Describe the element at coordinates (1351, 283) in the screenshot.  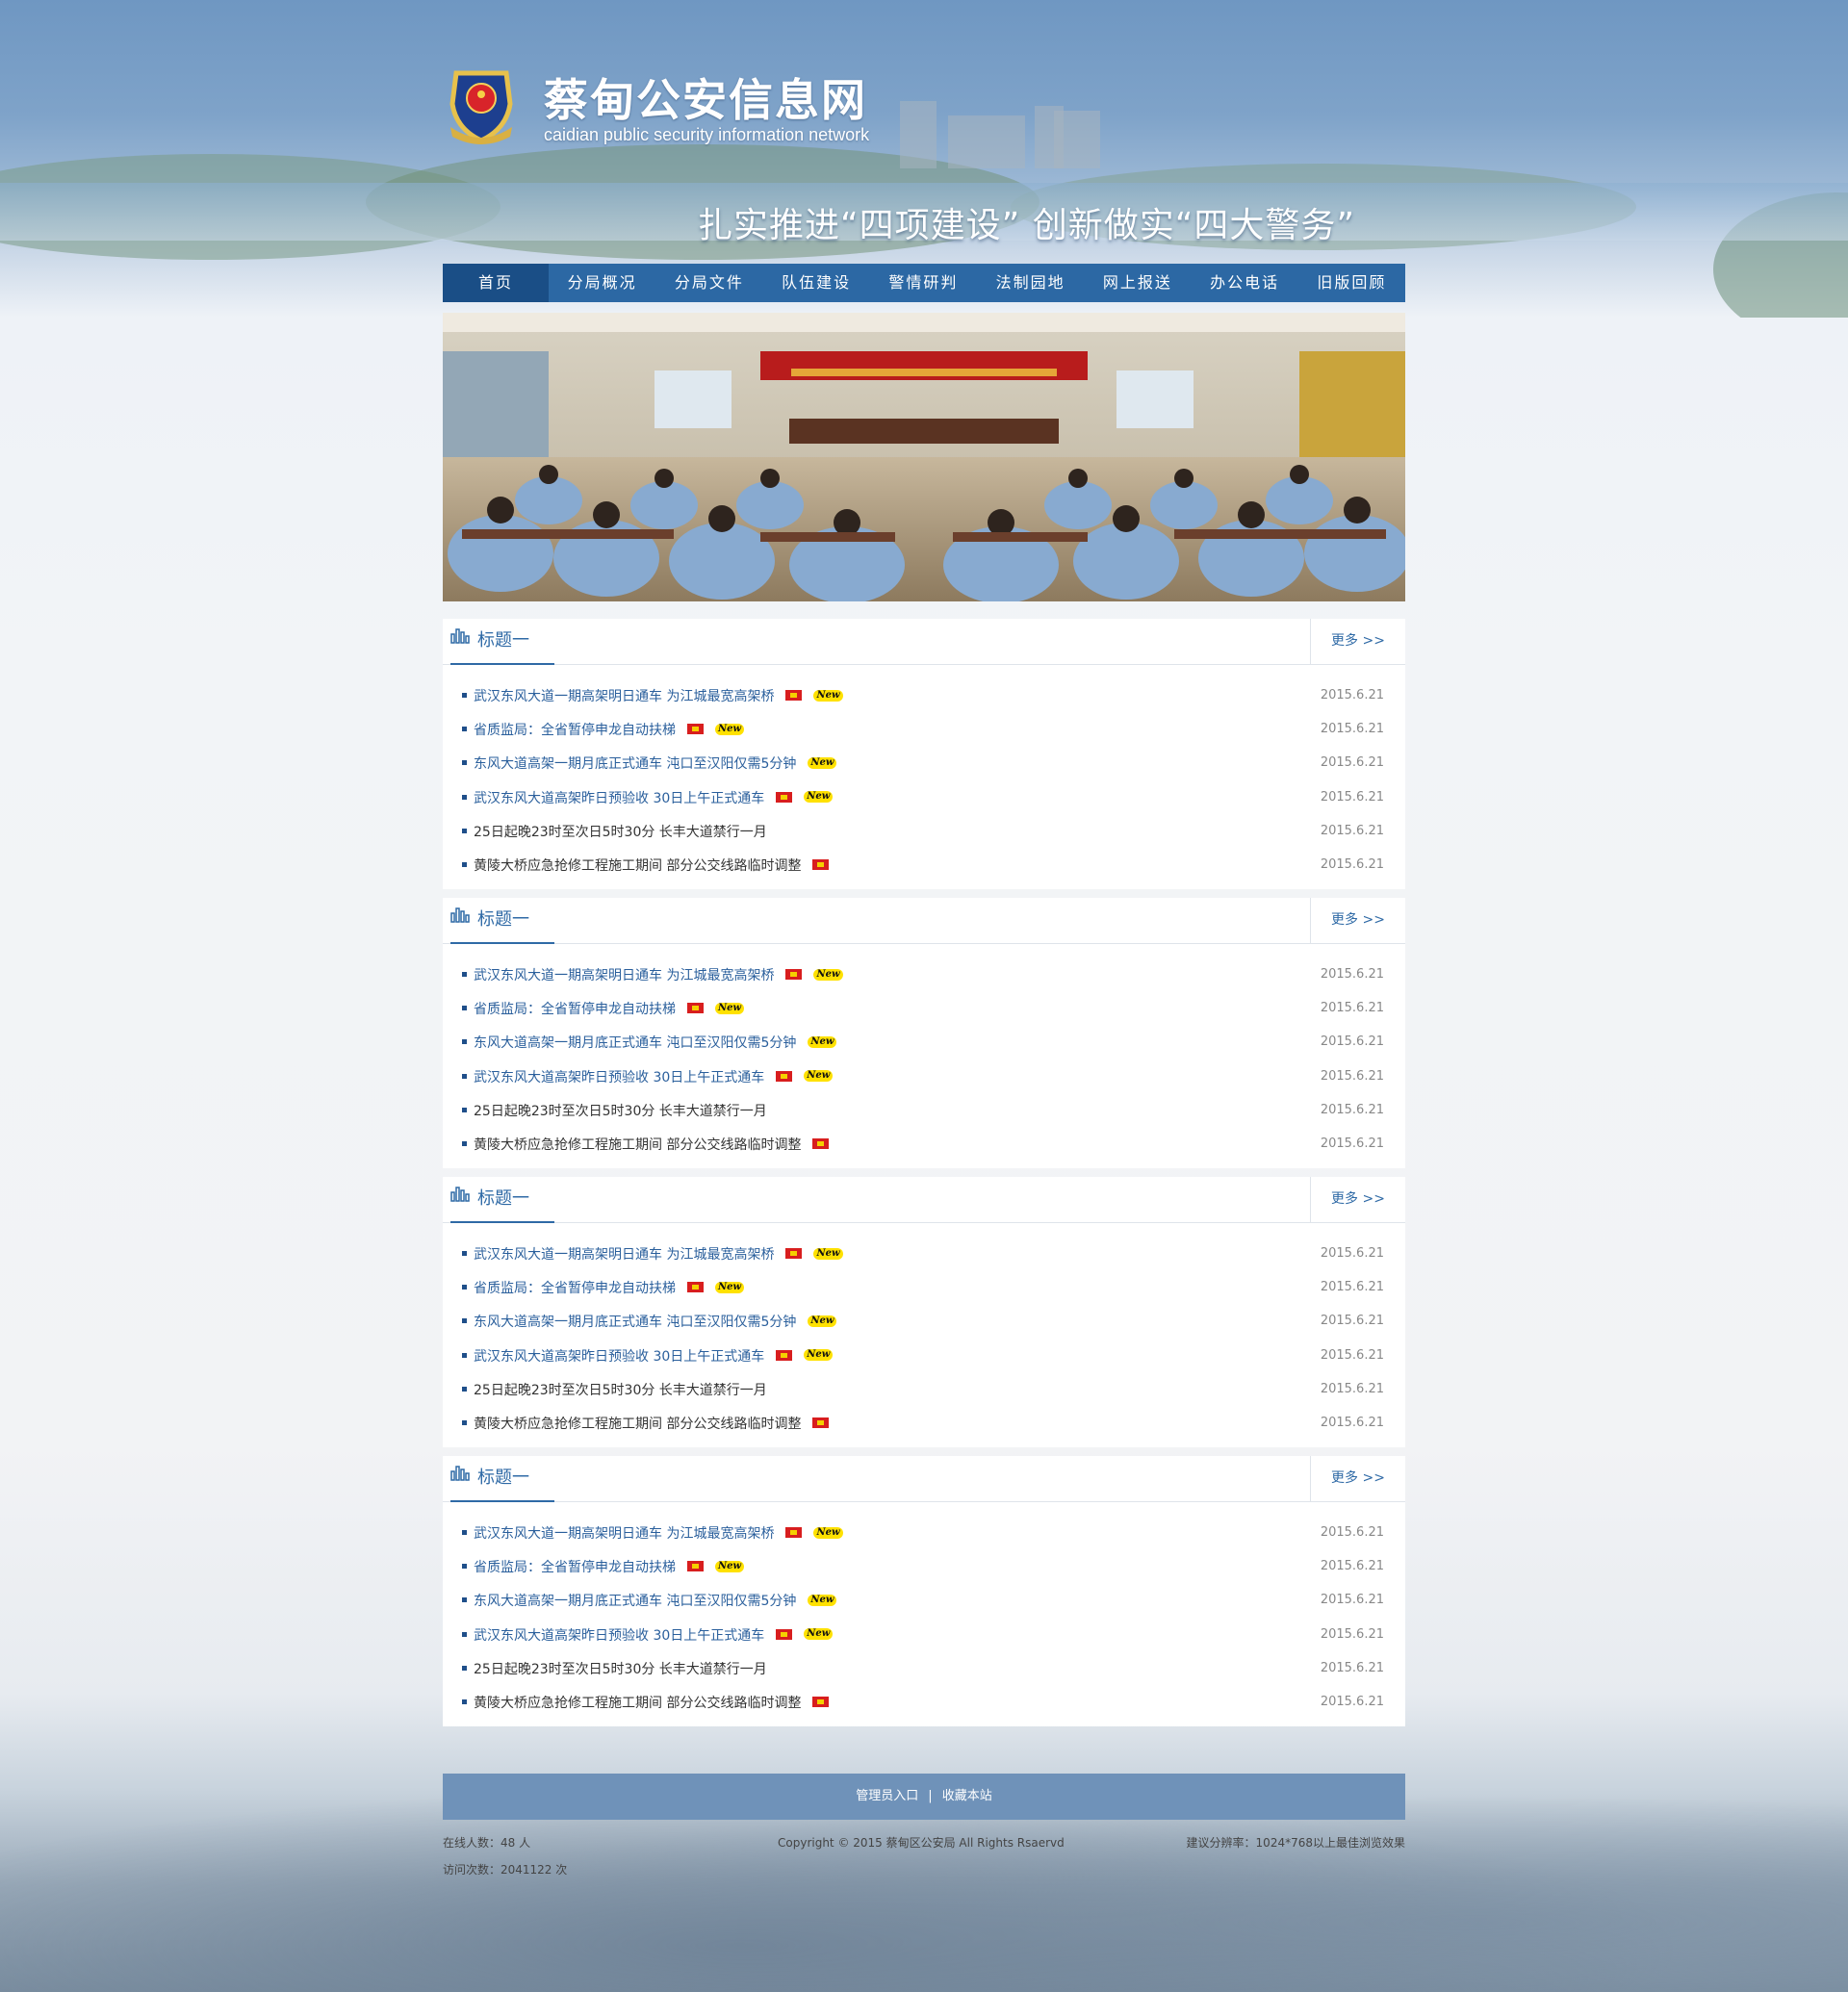
I see `nav-item-archive: 旧版回顾` at that location.